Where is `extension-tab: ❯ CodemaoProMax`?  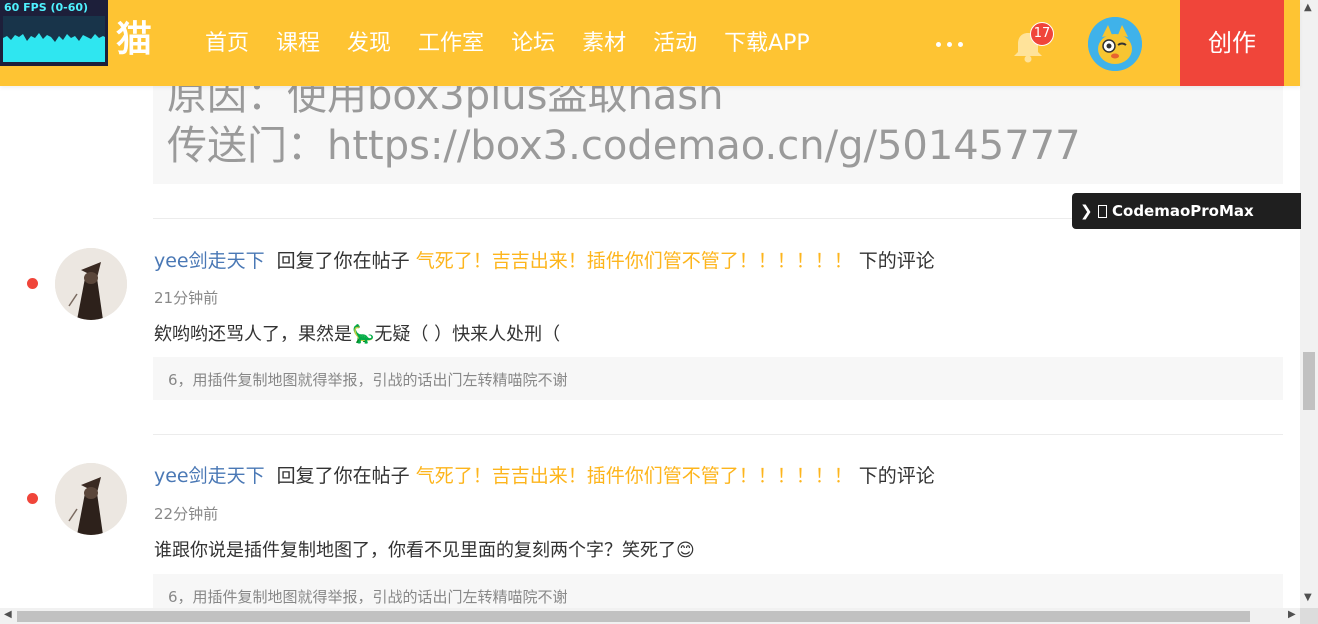 extension-tab: ❯ CodemaoProMax is located at coordinates (1186, 211).